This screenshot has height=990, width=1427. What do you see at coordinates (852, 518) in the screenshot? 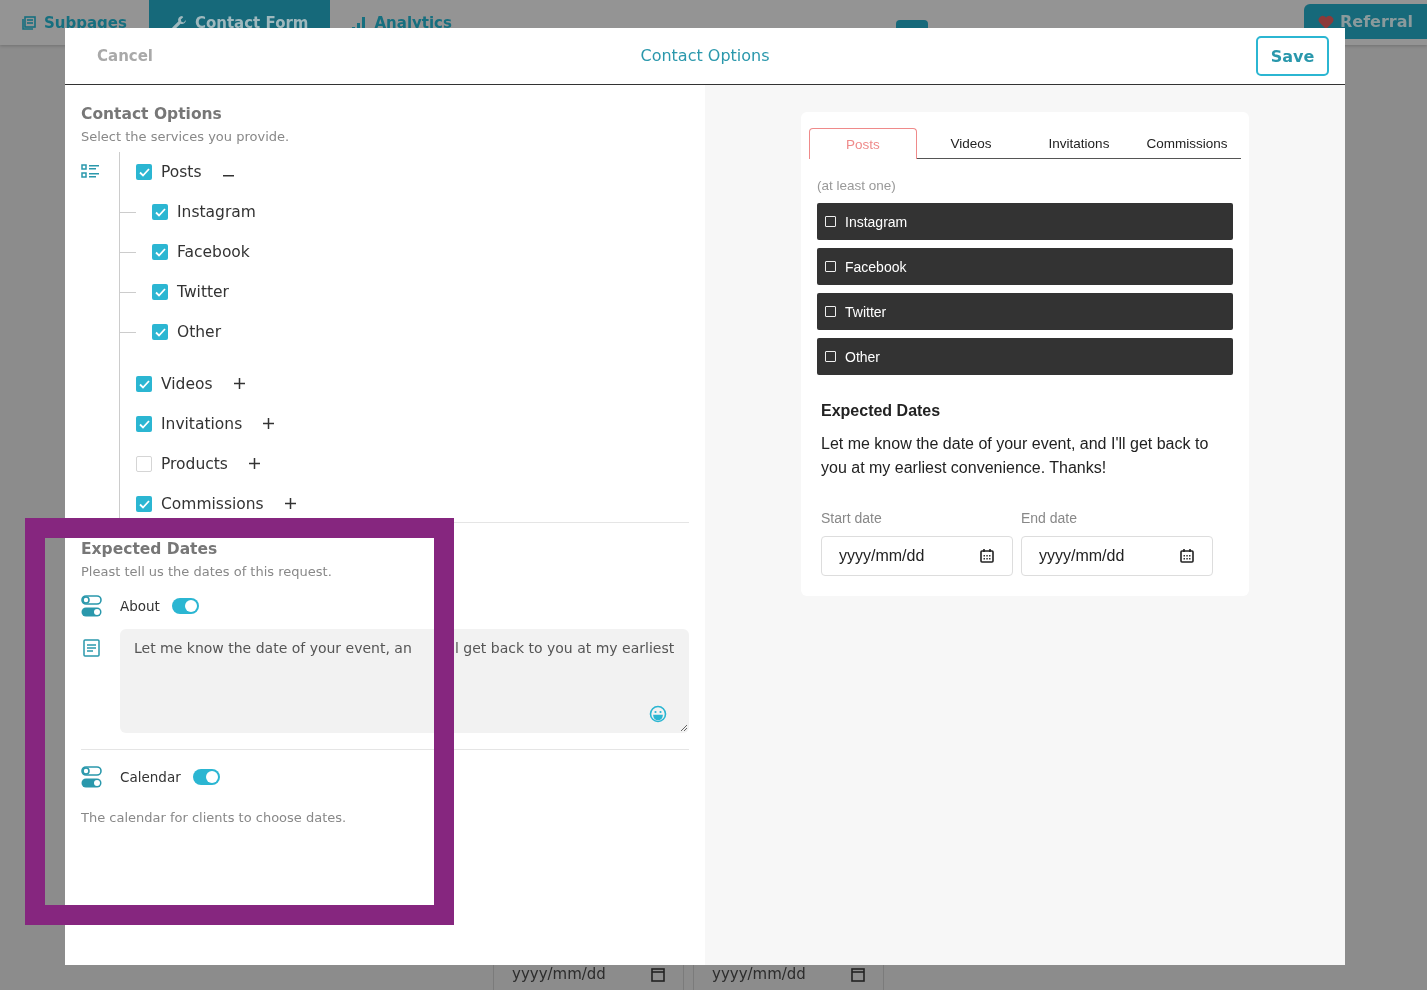
I see `date-label: Start date` at bounding box center [852, 518].